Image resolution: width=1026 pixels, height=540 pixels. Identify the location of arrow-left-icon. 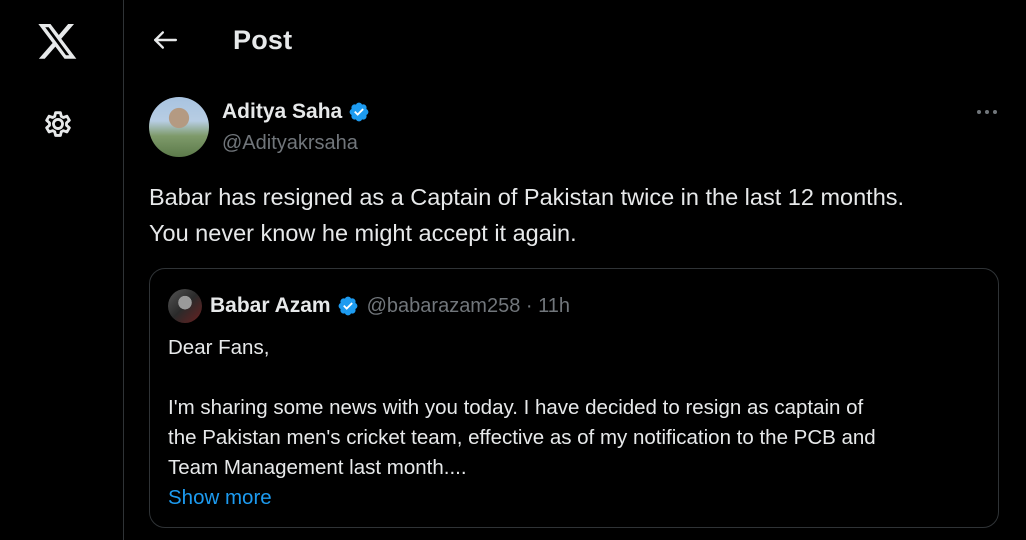
(166, 40).